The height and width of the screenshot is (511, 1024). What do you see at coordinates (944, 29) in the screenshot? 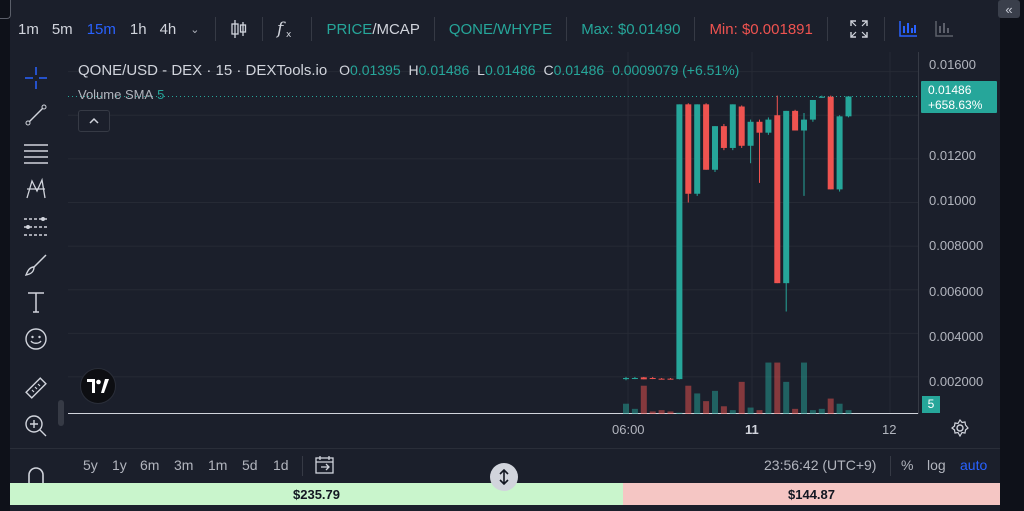
I see `chart-settings-icon` at bounding box center [944, 29].